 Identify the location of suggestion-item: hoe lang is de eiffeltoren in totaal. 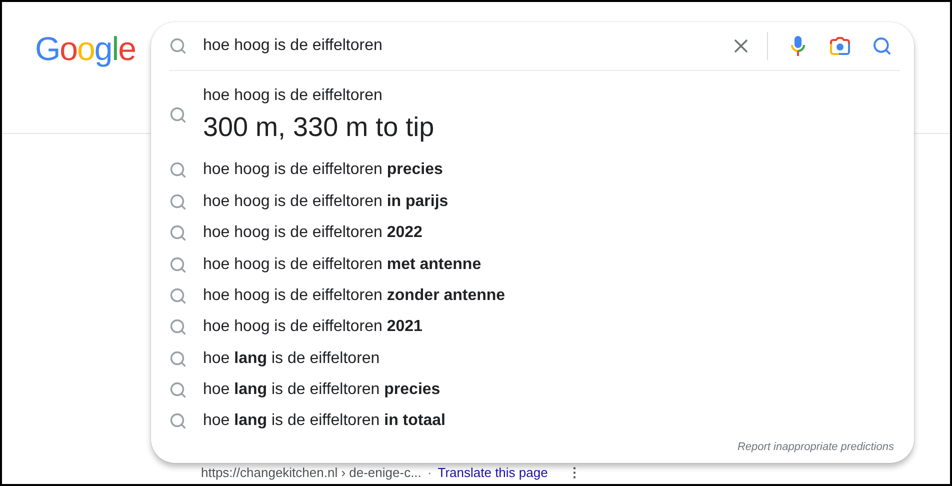
(324, 421).